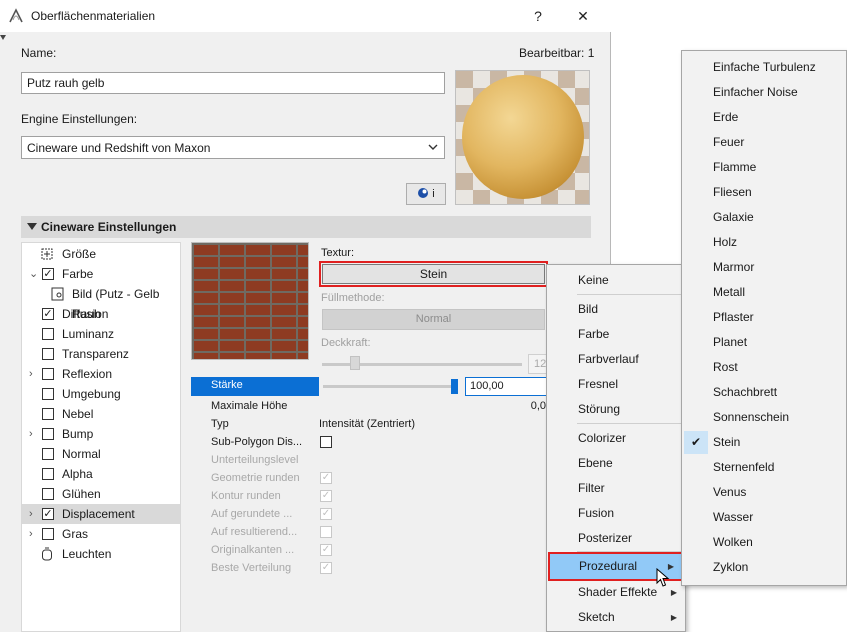 This screenshot has height=632, width=847. Describe the element at coordinates (764, 342) in the screenshot. I see `menu-item-planet: Planet` at that location.